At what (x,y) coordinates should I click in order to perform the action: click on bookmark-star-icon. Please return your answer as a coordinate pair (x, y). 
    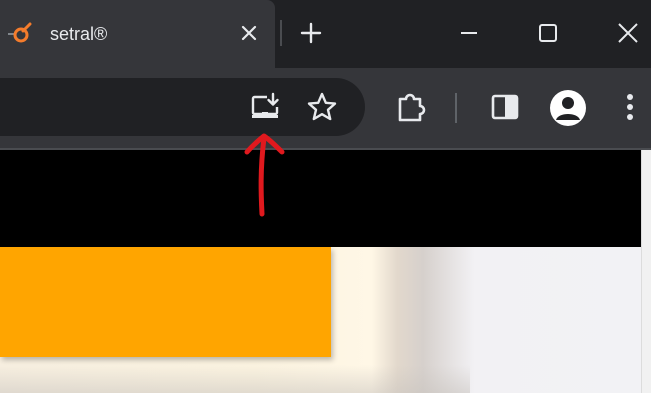
    Looking at the image, I should click on (322, 107).